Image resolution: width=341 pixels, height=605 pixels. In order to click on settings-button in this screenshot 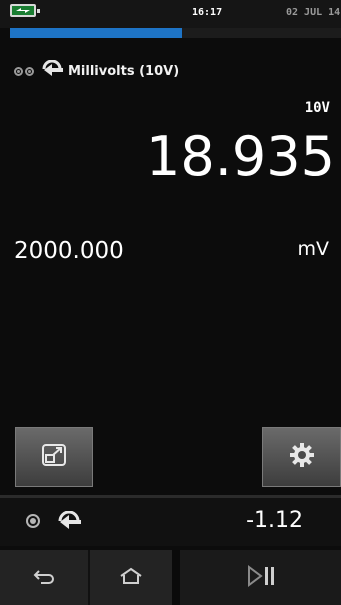, I will do `click(301, 457)`.